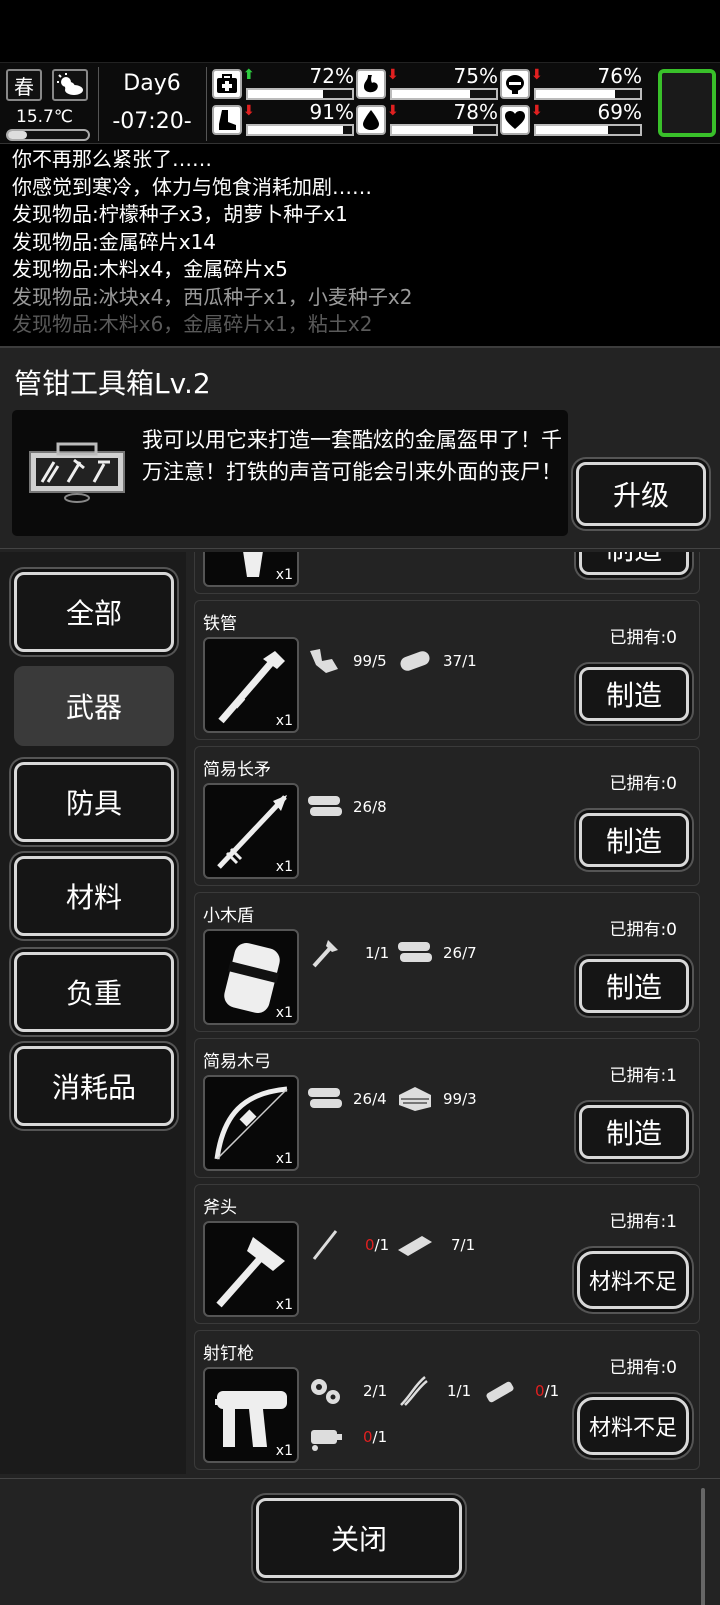  I want to click on stamina-bar, so click(300, 130).